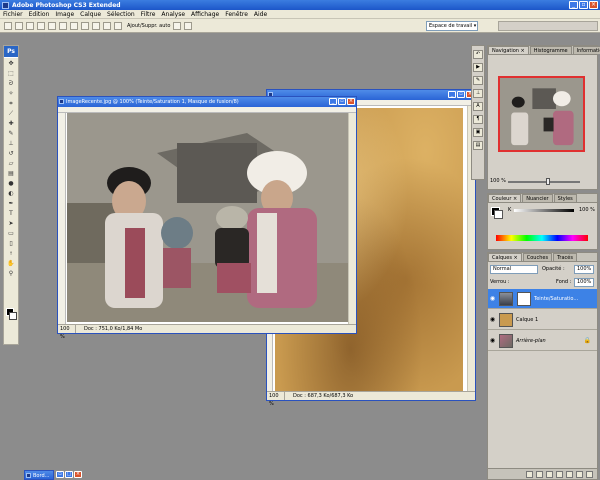  I want to click on menu-filtre: Filtre, so click(148, 14).